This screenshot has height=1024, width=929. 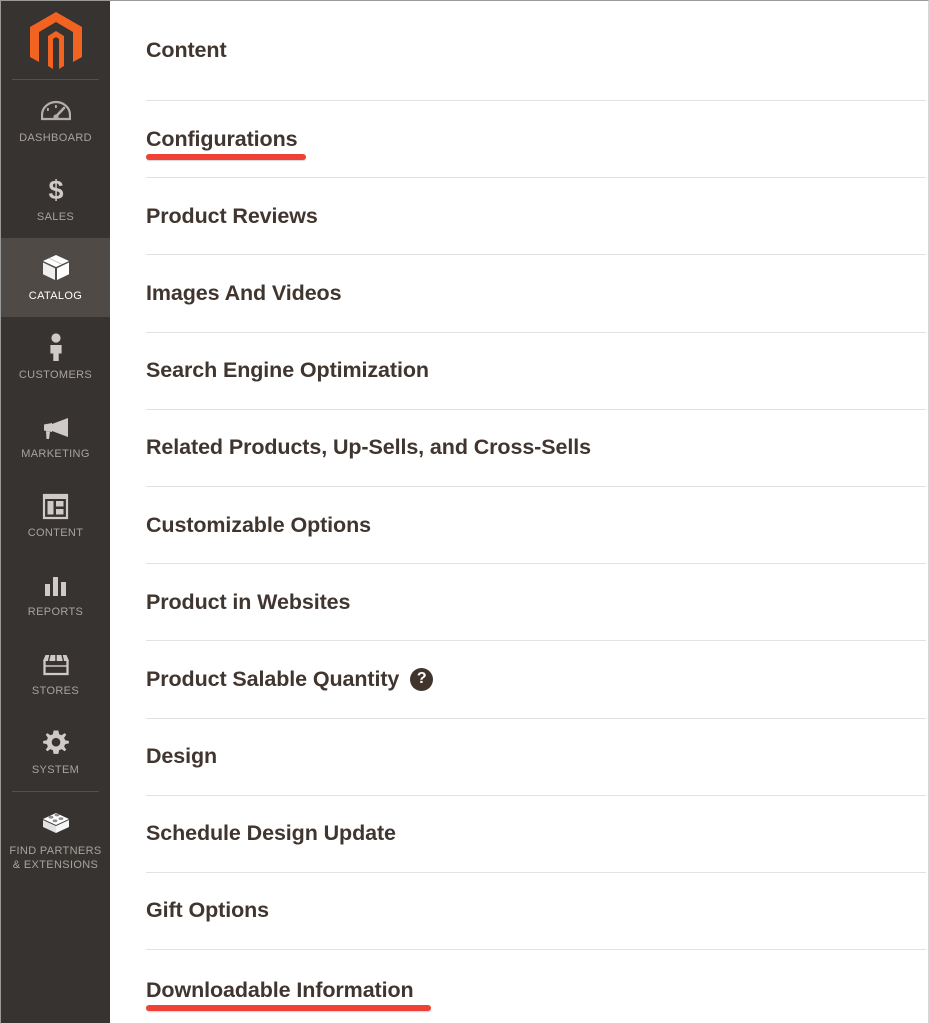 What do you see at coordinates (55, 612) in the screenshot?
I see `sidebar-item-label: REPORTS` at bounding box center [55, 612].